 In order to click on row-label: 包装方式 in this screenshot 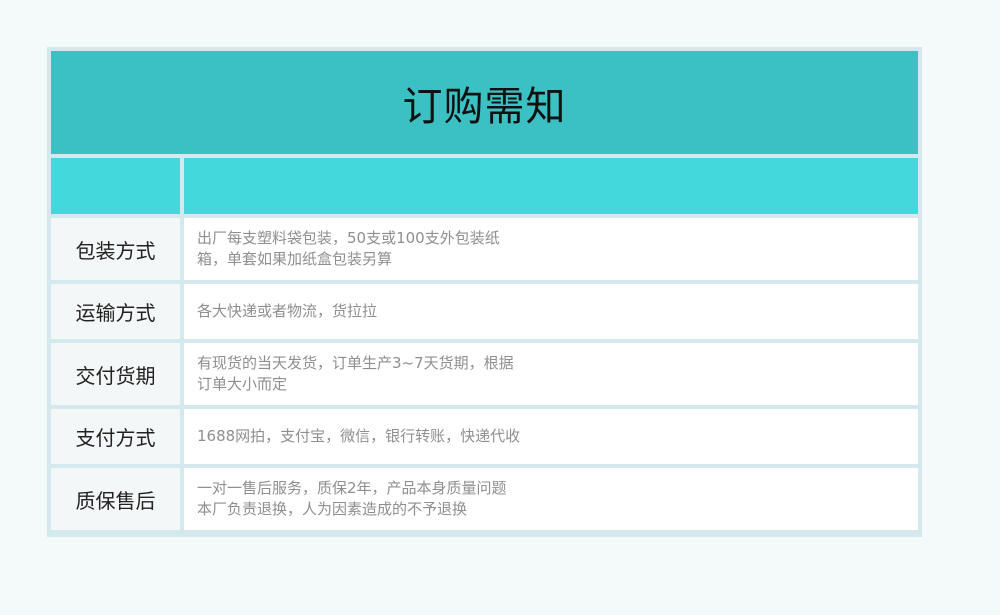, I will do `click(115, 249)`.